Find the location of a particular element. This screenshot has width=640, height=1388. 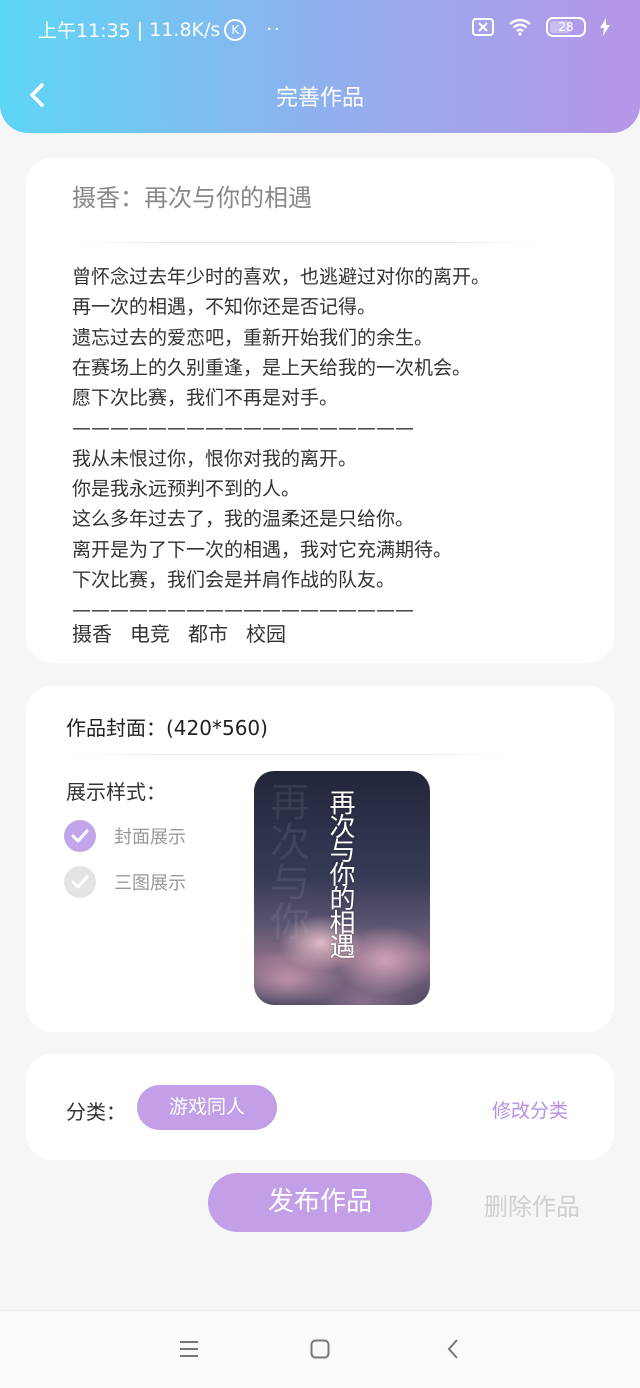

description-line: 下次比赛，我们会是并肩作战的队友。 is located at coordinates (234, 579).